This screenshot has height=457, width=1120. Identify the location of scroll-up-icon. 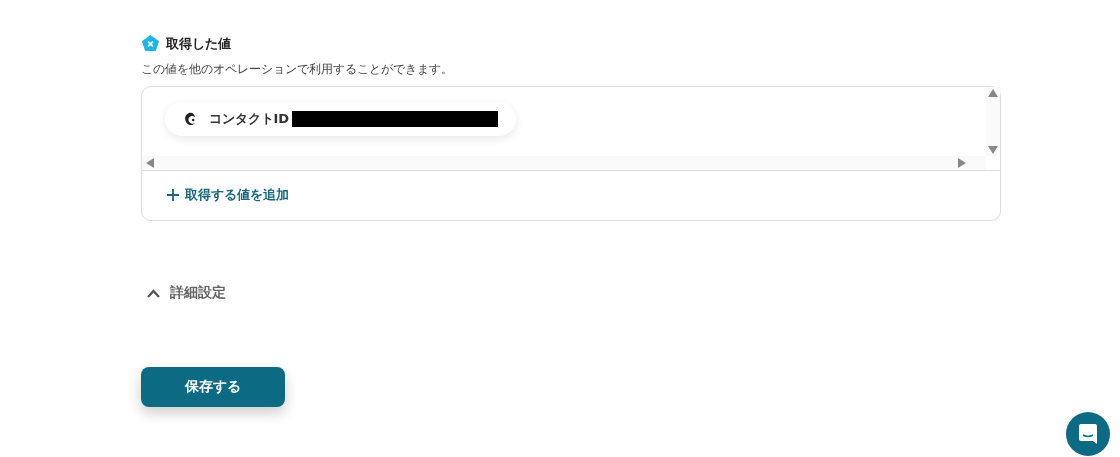
(993, 93).